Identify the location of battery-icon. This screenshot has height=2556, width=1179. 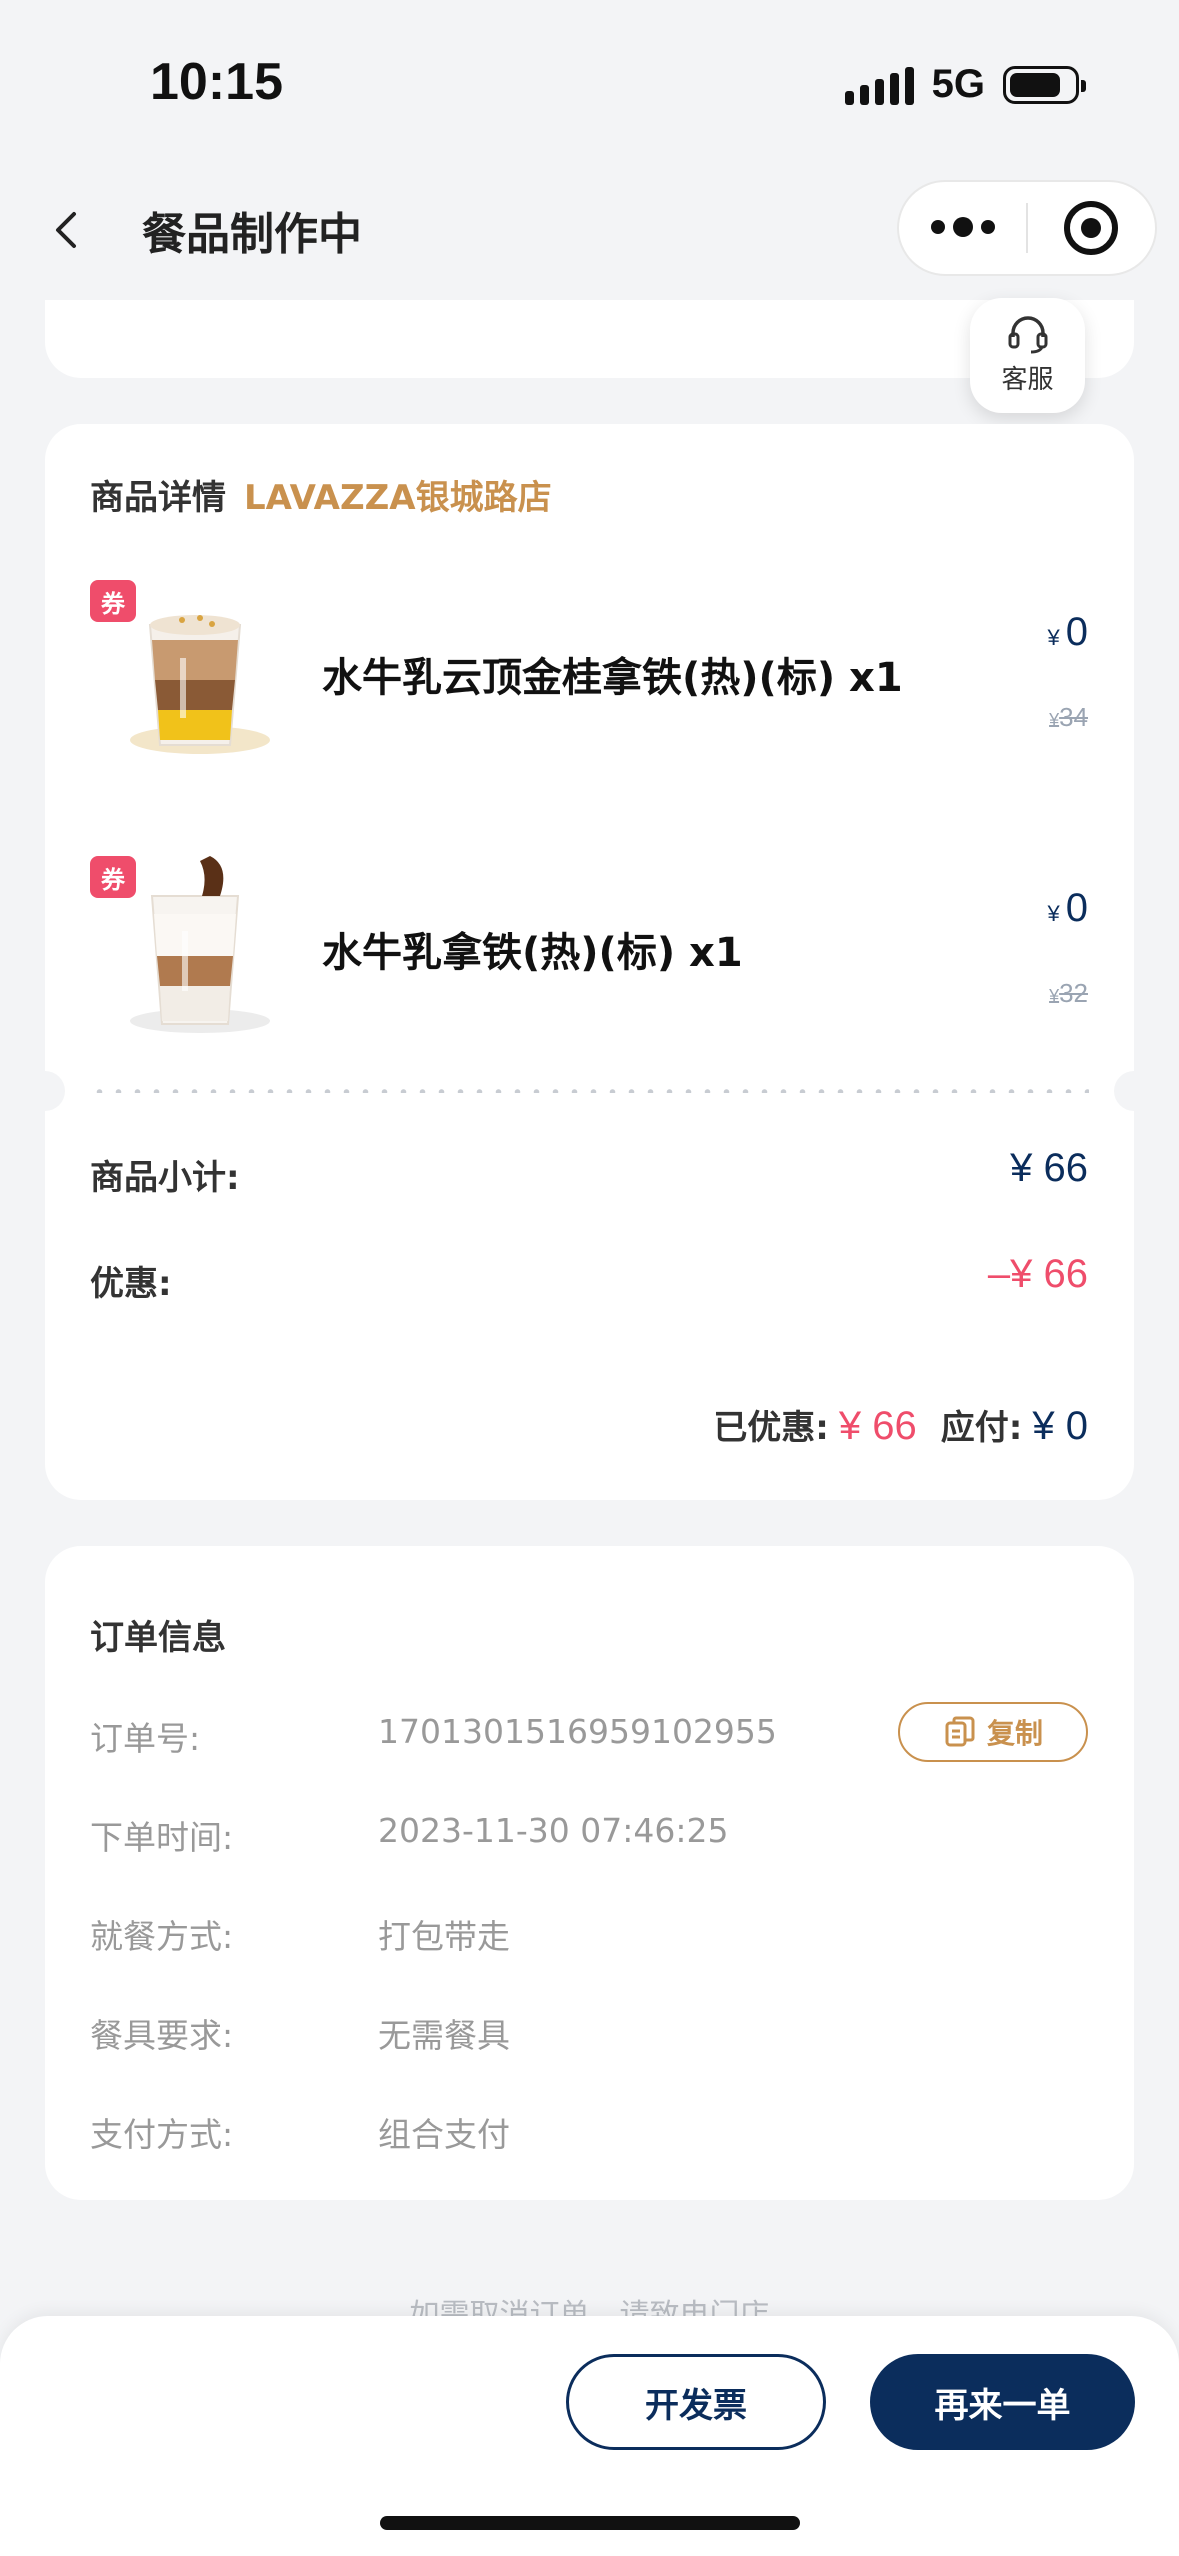
(1044, 84).